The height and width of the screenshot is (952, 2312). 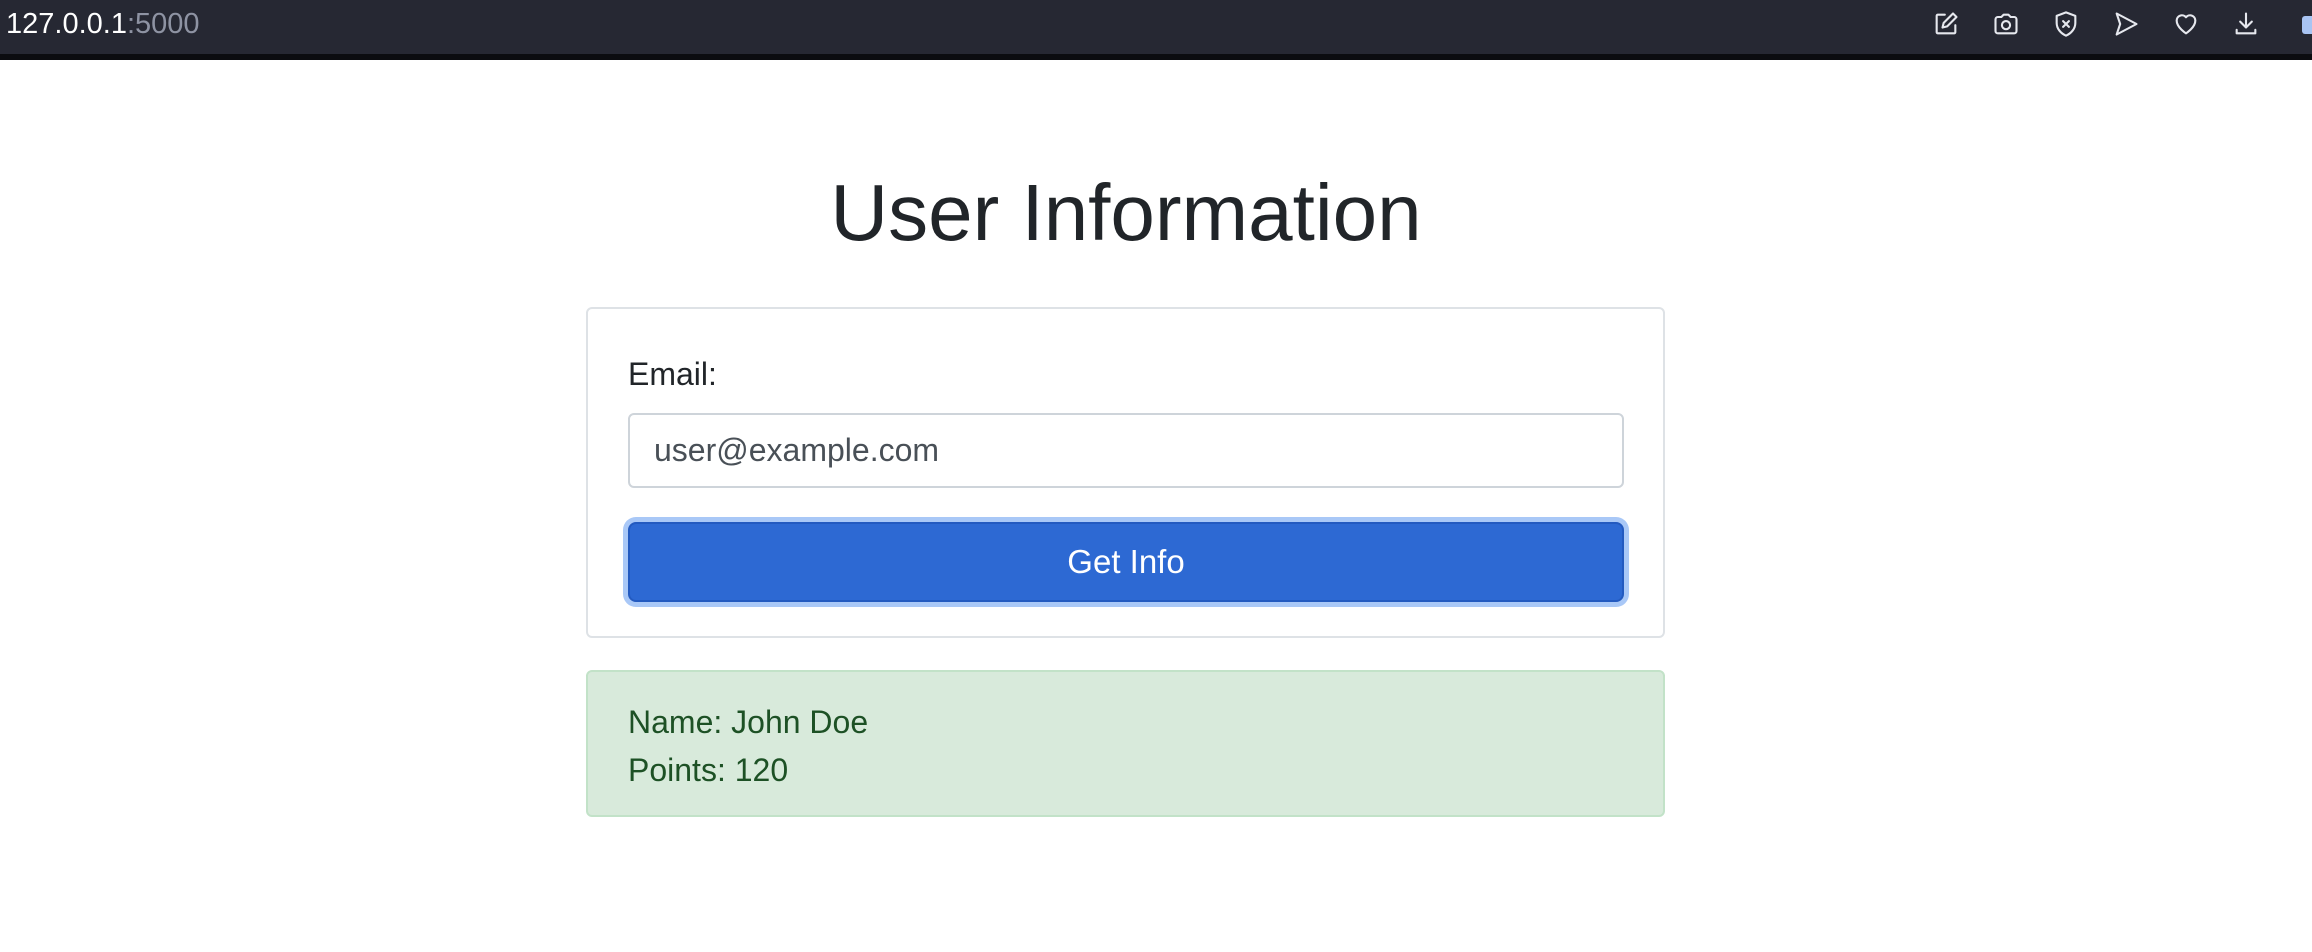 I want to click on edit-icon, so click(x=1946, y=24).